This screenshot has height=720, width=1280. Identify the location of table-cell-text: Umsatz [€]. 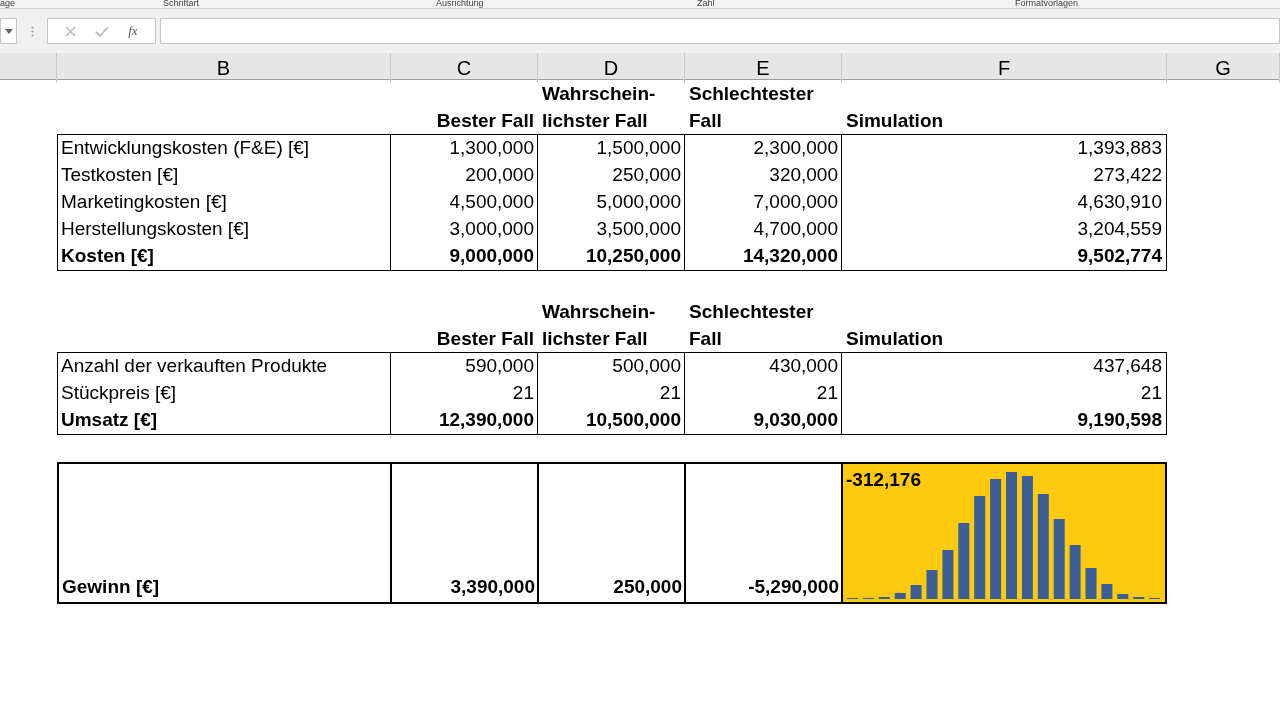
(109, 420).